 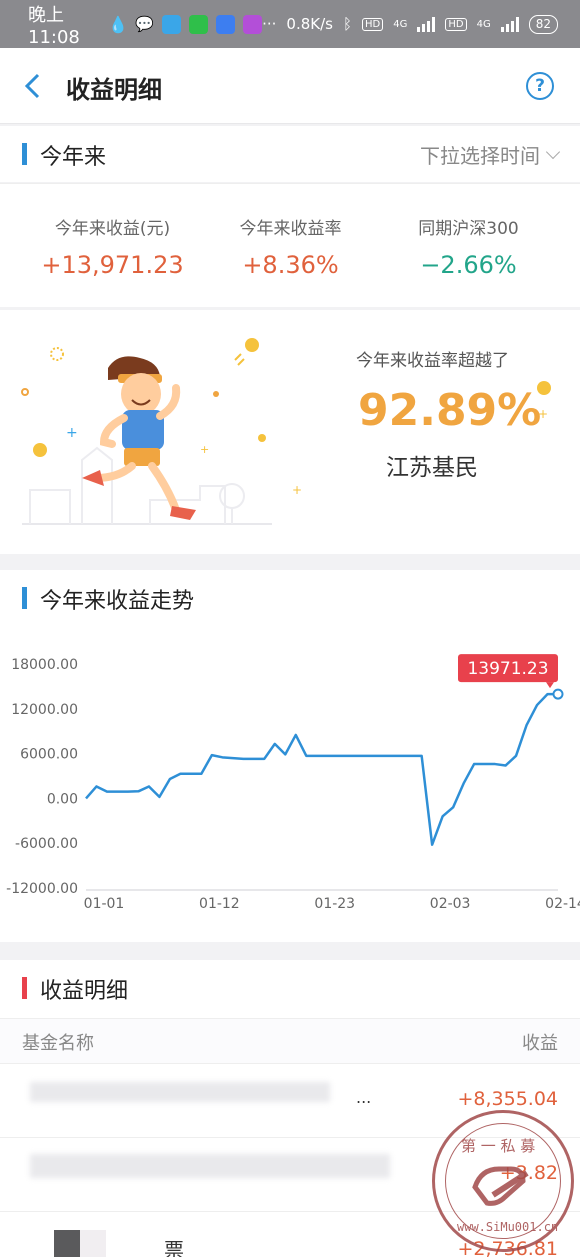 What do you see at coordinates (507, 1099) in the screenshot?
I see `fund-income: +8,355.04` at bounding box center [507, 1099].